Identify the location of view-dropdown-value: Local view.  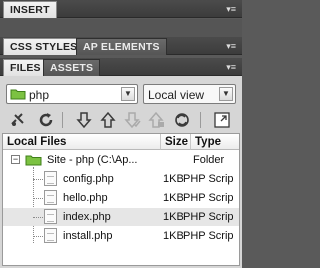
(176, 95).